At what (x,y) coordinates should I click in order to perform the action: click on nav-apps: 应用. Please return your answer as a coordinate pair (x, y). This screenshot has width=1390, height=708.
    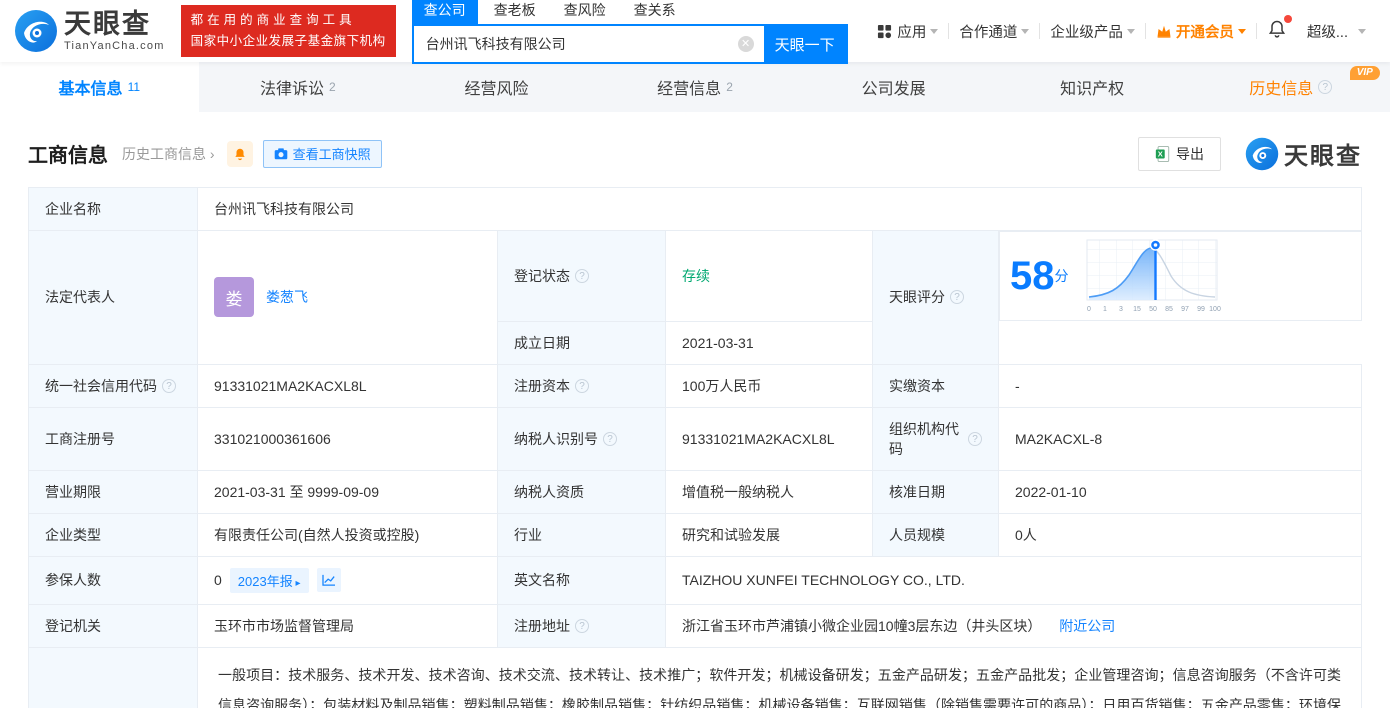
    Looking at the image, I should click on (907, 31).